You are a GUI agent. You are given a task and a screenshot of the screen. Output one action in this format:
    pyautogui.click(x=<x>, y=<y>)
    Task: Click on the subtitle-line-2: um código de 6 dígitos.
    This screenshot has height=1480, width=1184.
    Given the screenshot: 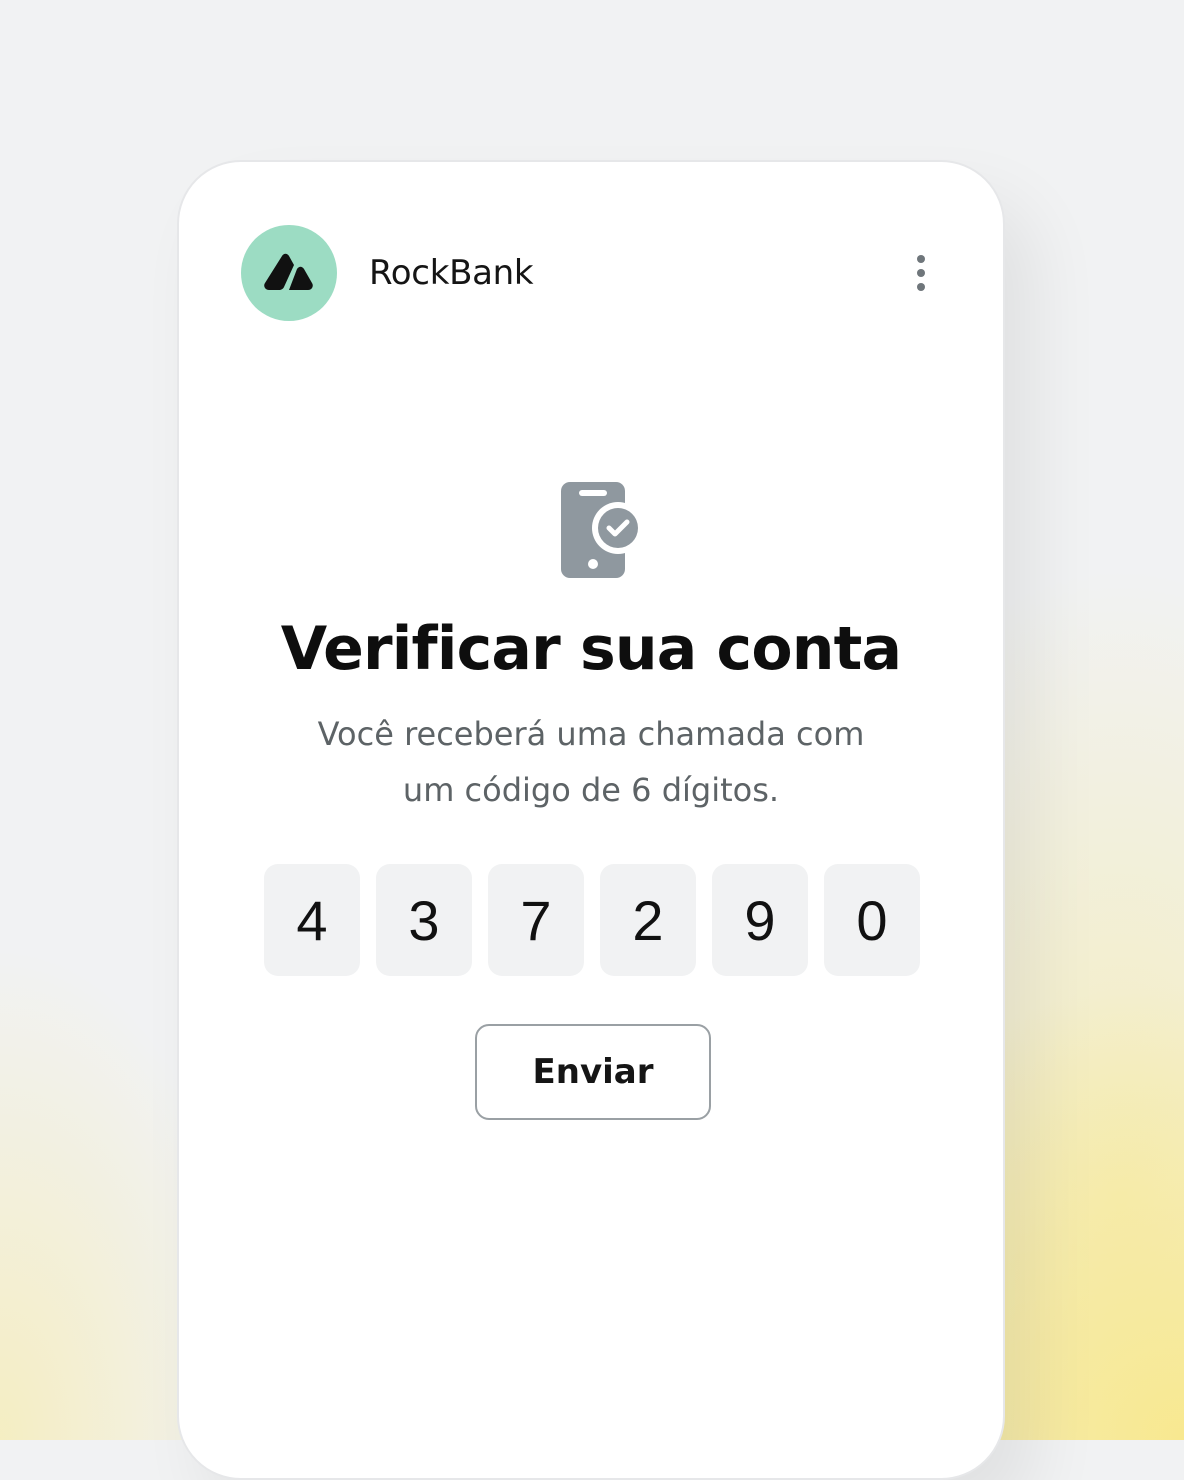 What is the action you would take?
    pyautogui.click(x=591, y=790)
    